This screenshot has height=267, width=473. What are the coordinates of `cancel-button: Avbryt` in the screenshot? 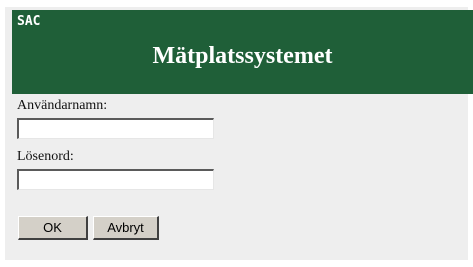 It's located at (126, 228).